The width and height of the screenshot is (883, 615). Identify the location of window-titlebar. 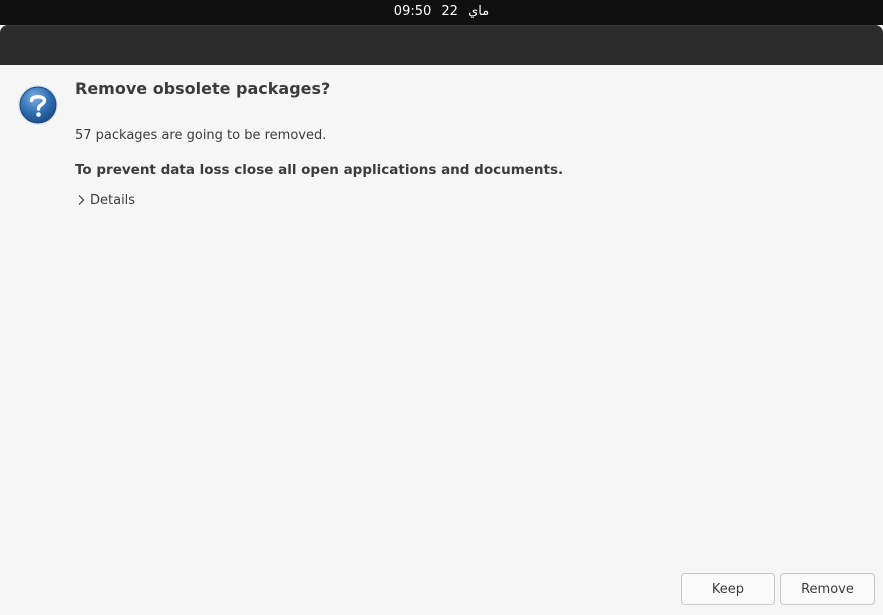
(441, 45).